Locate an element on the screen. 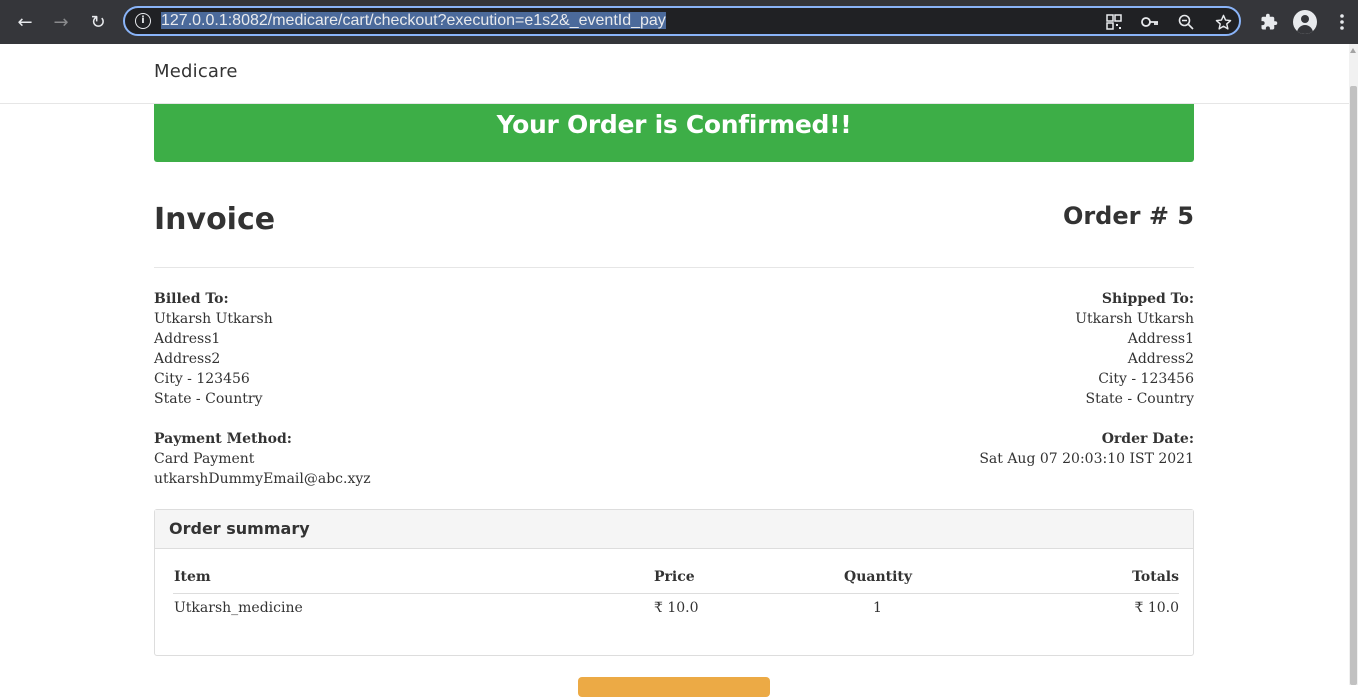 The height and width of the screenshot is (697, 1358). extensions-icon is located at coordinates (1269, 22).